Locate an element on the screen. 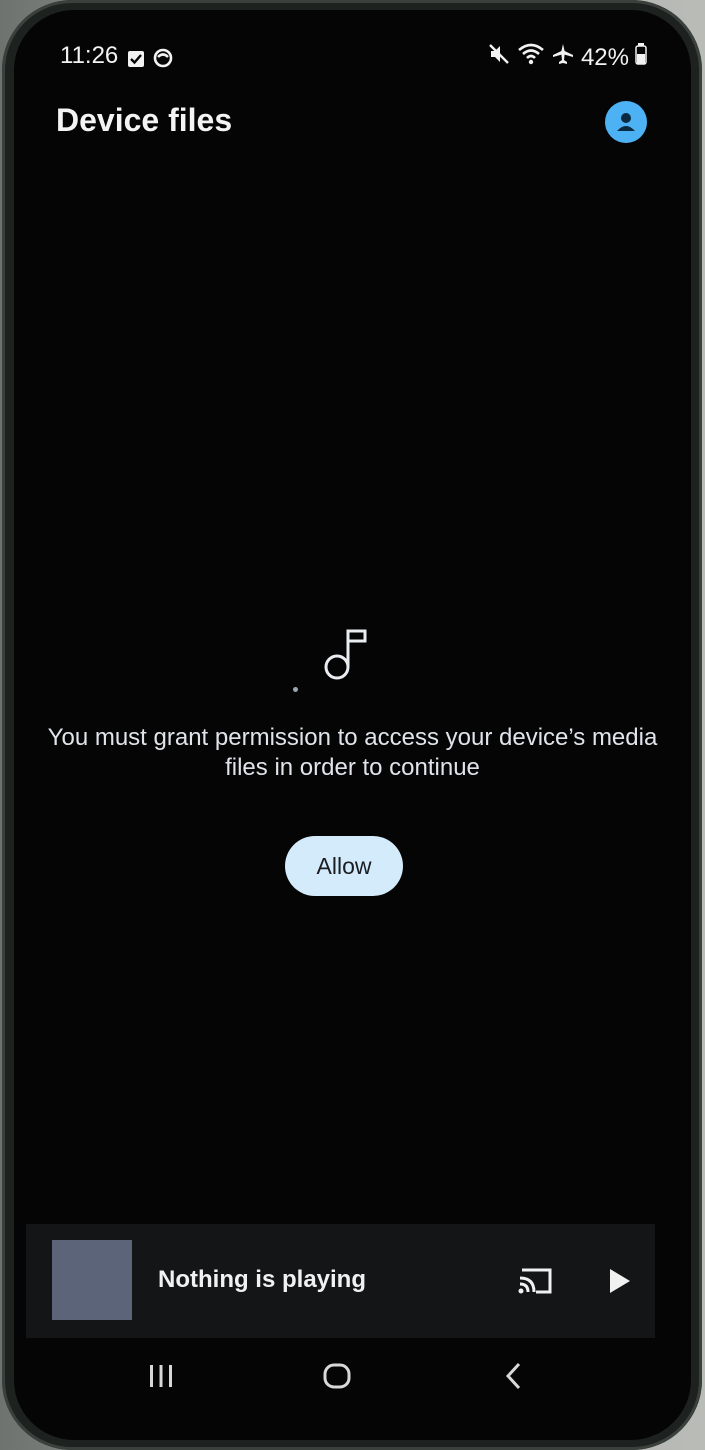 The image size is (705, 1450). album-art is located at coordinates (92, 1280).